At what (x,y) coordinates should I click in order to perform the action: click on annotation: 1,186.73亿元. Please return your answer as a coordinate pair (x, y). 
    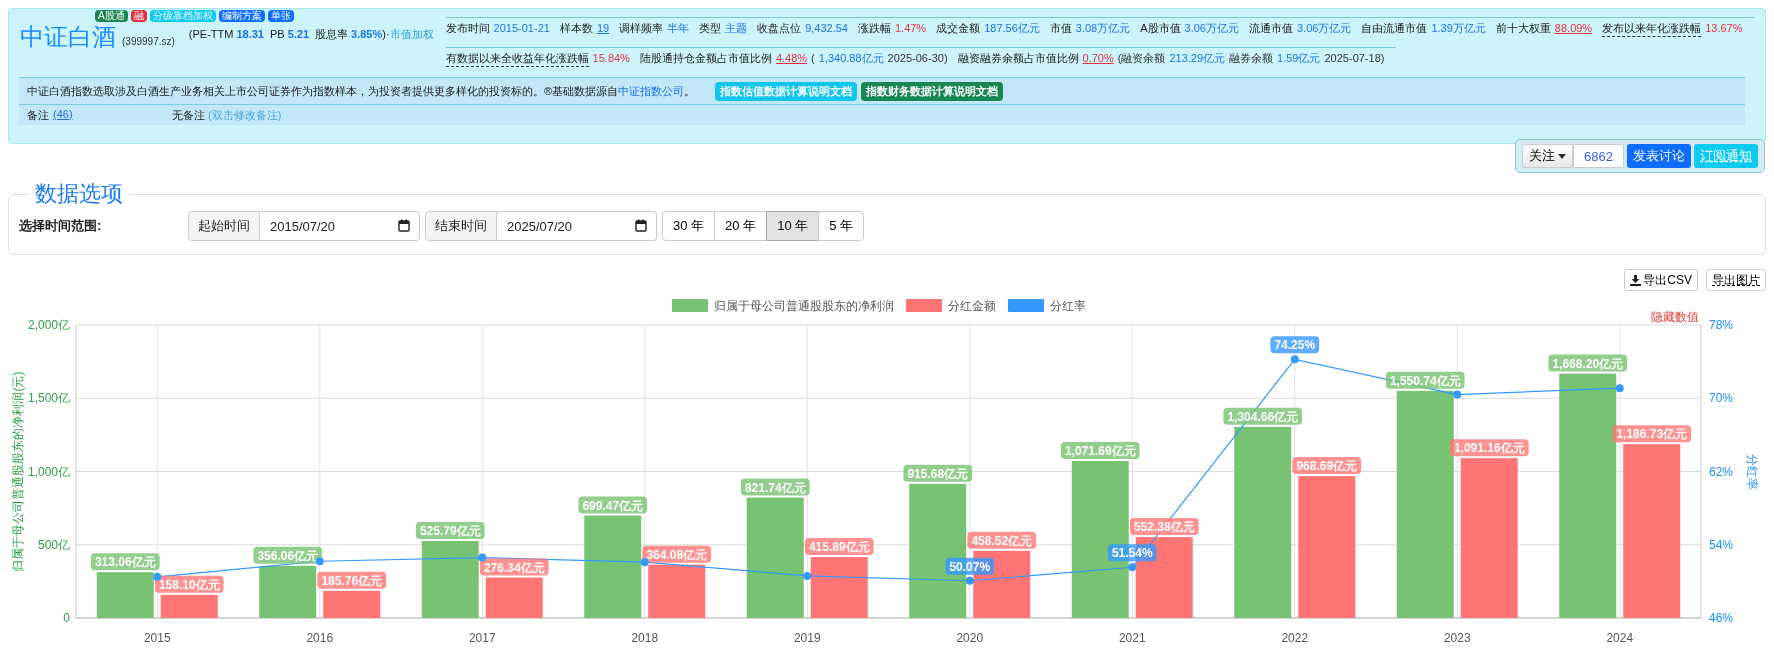
    Looking at the image, I should click on (1652, 434).